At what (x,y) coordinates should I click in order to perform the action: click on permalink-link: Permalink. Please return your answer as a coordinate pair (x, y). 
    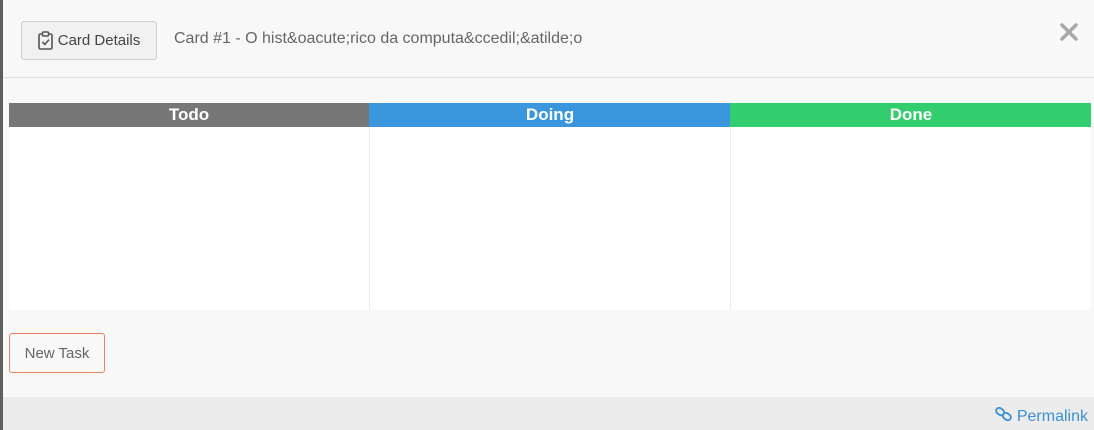
    Looking at the image, I should click on (1041, 416).